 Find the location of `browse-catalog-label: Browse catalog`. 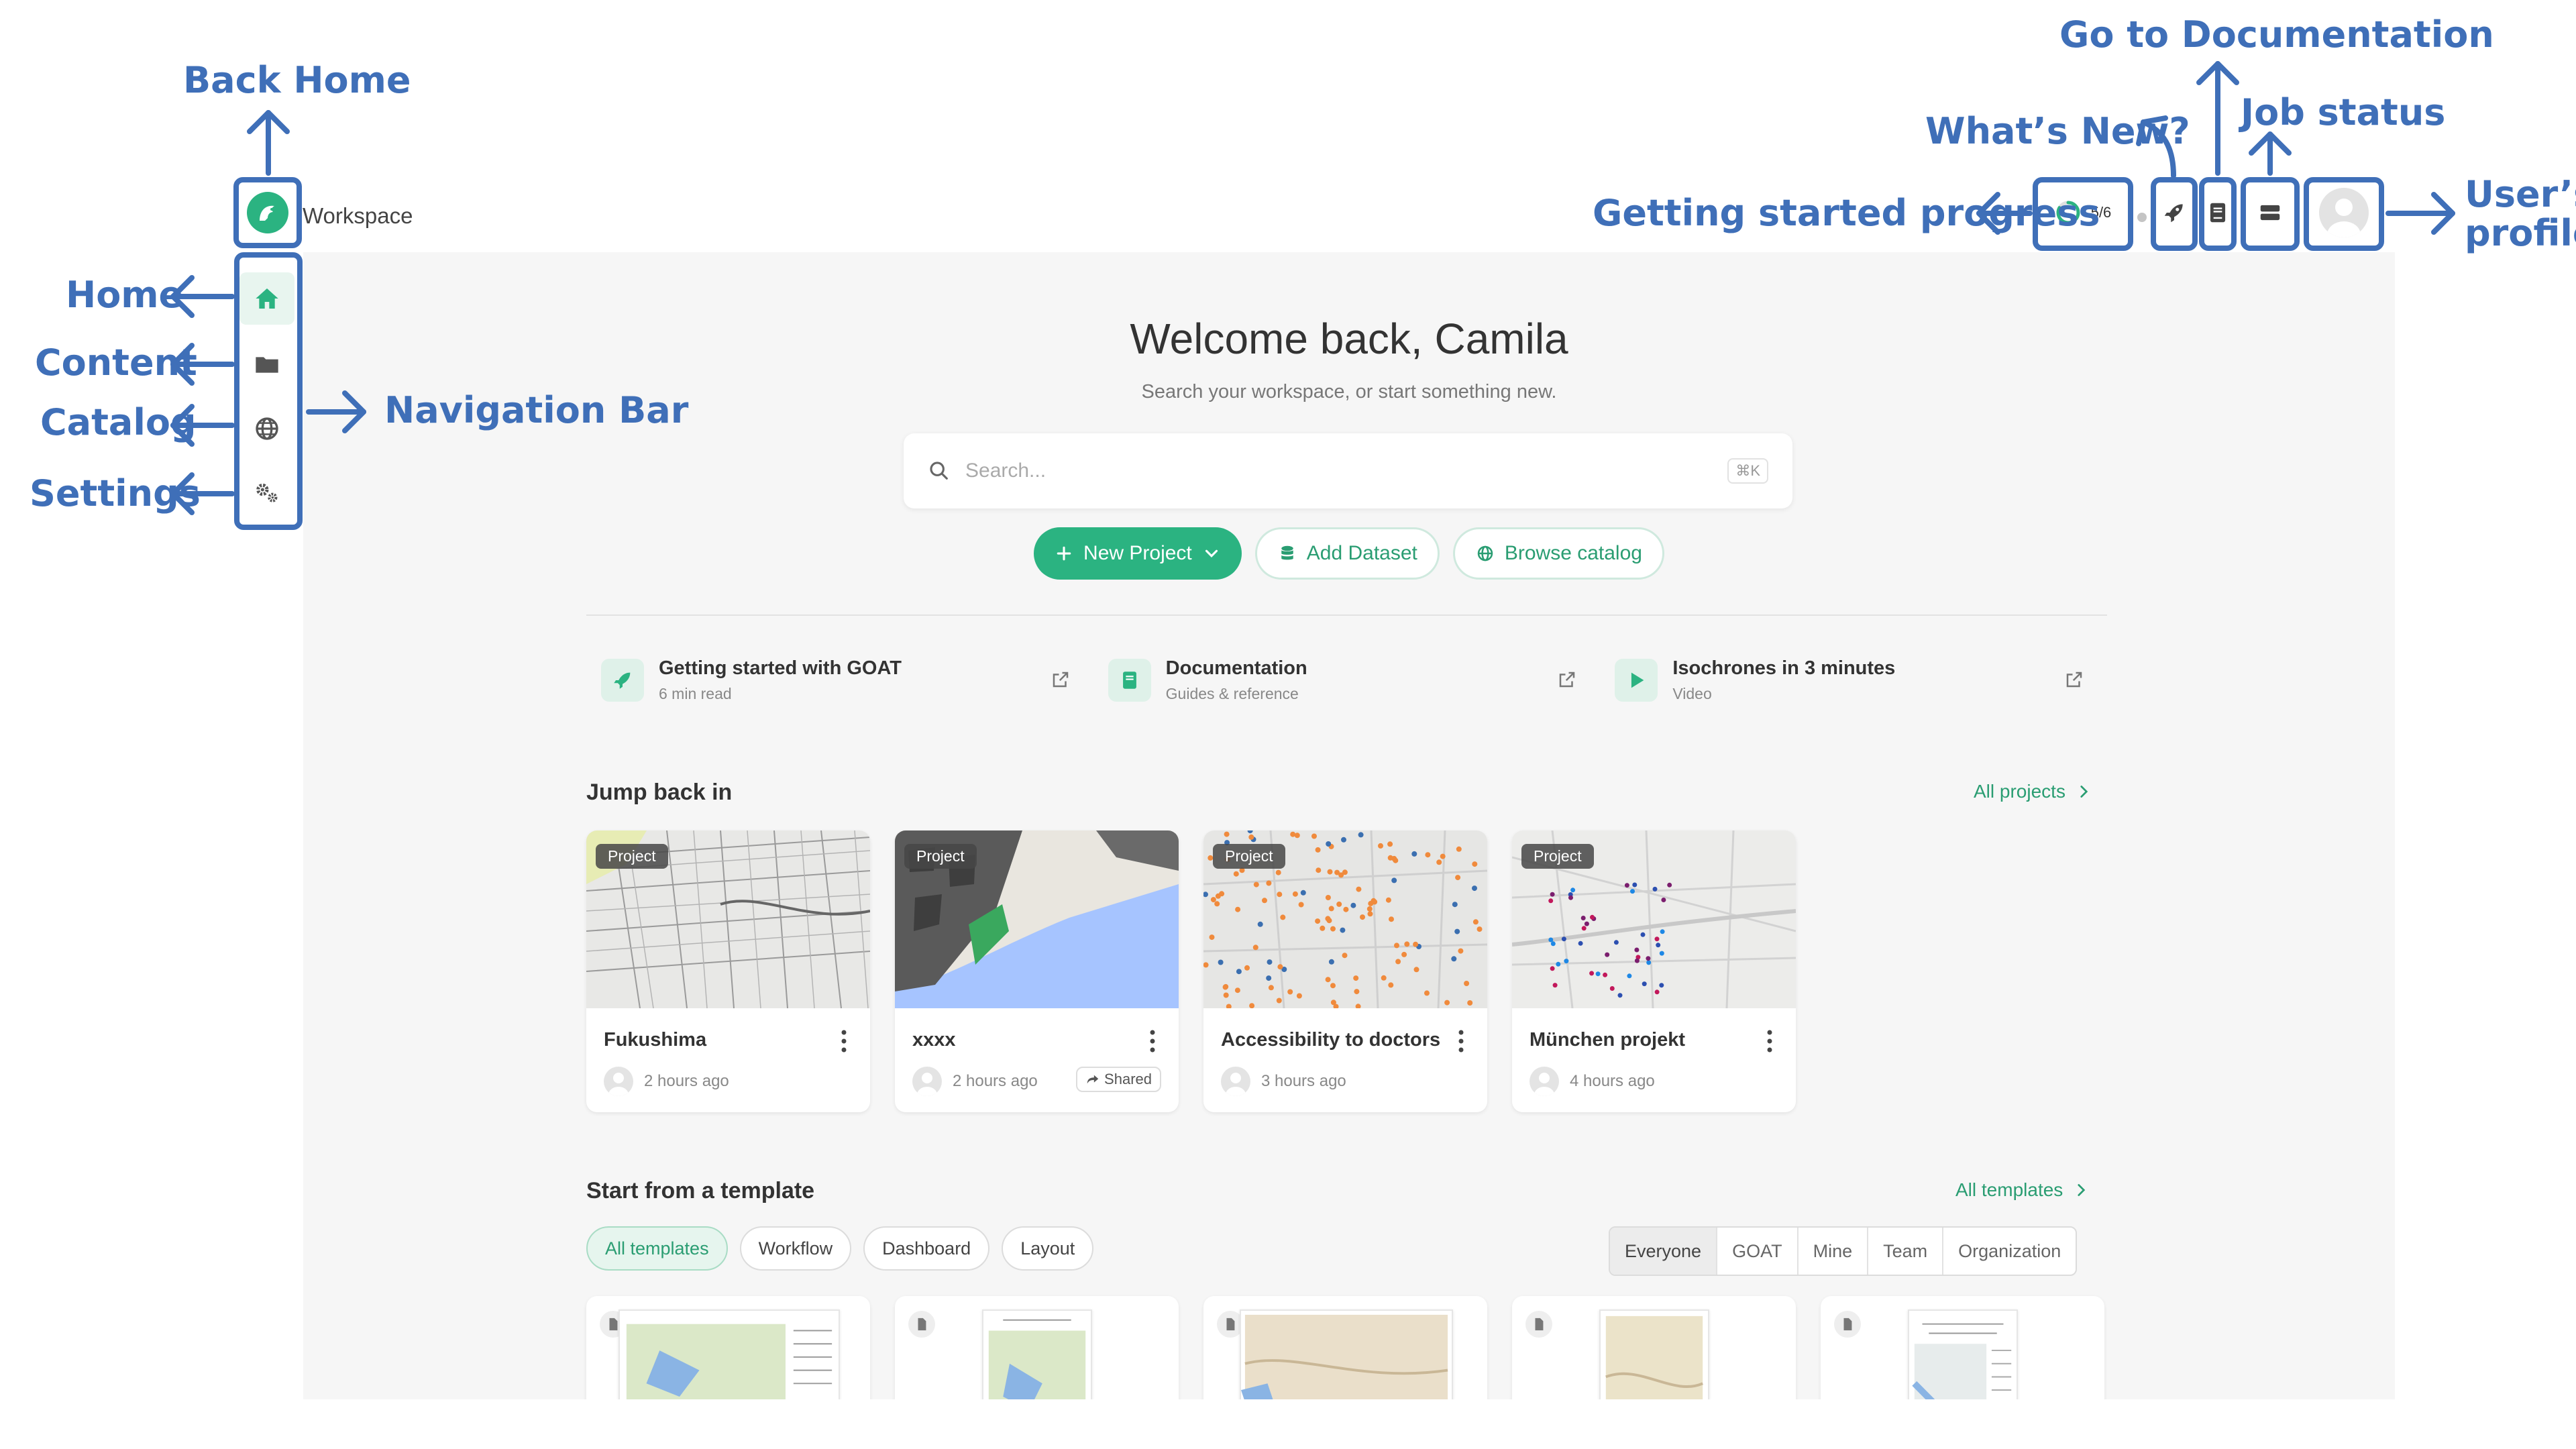

browse-catalog-label: Browse catalog is located at coordinates (1573, 553).